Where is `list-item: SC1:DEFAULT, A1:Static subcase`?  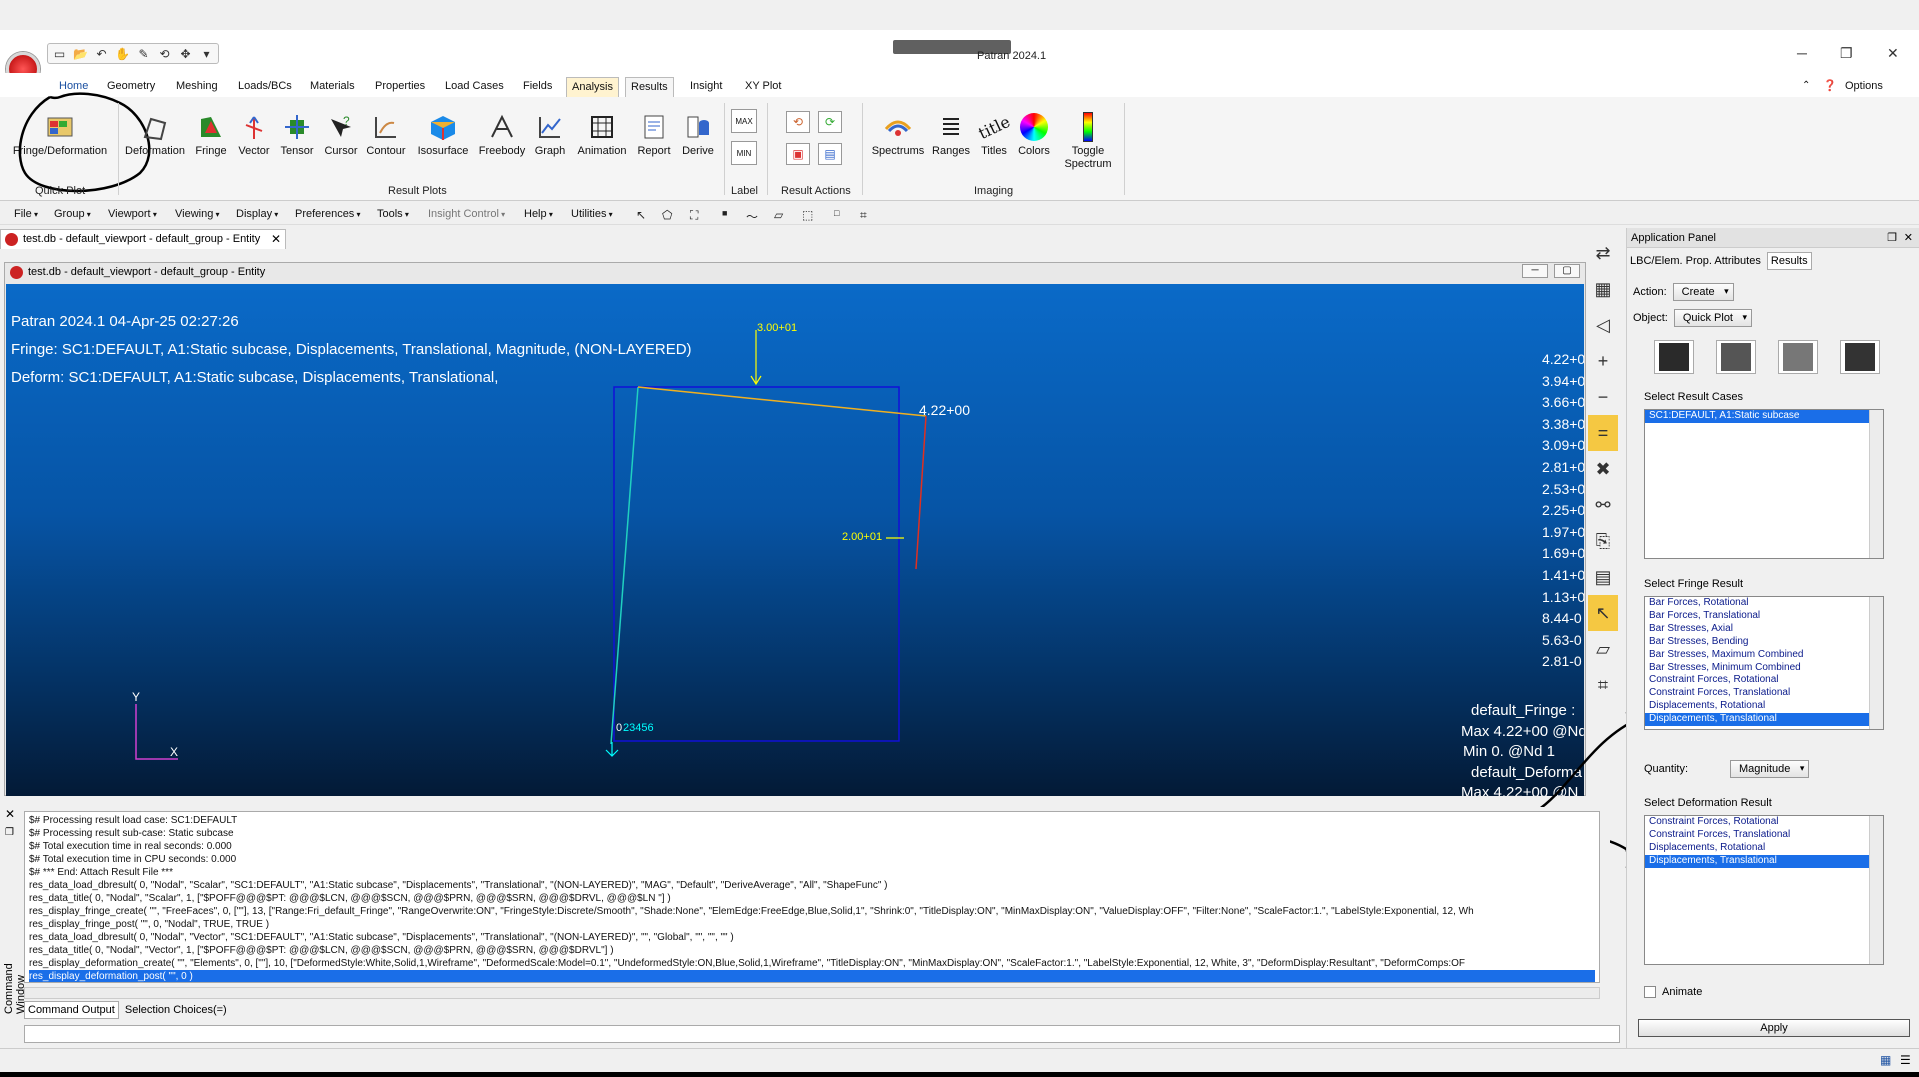 list-item: SC1:DEFAULT, A1:Static subcase is located at coordinates (1757, 416).